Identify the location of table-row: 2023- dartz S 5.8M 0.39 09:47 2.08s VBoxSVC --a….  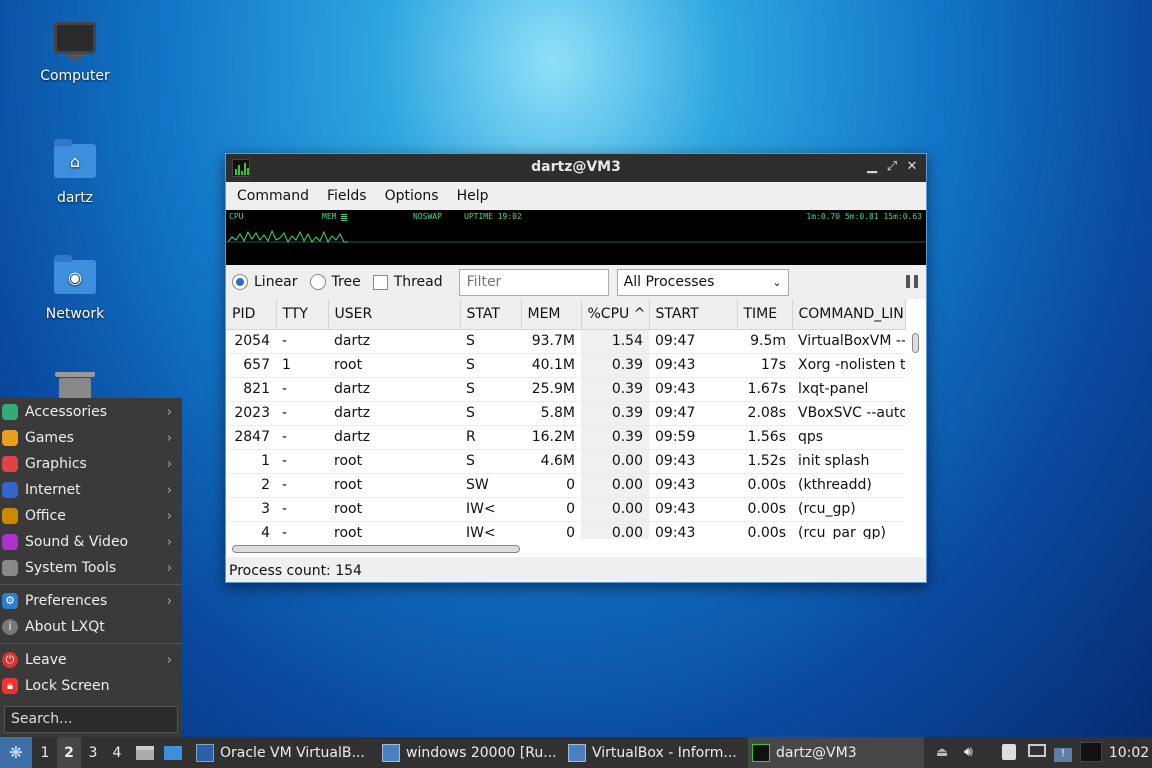
(565, 413).